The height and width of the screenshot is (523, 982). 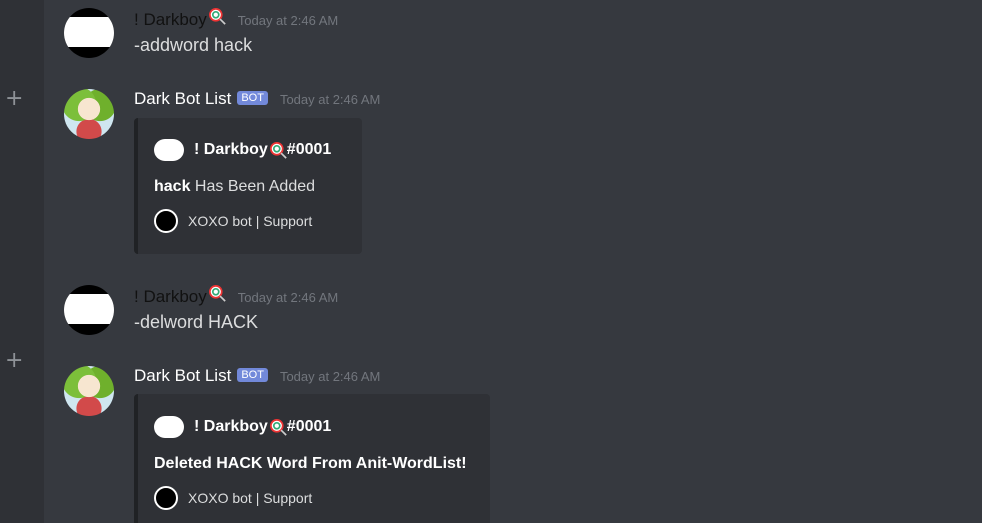 I want to click on embed-description-text: Has Been Added, so click(x=253, y=186).